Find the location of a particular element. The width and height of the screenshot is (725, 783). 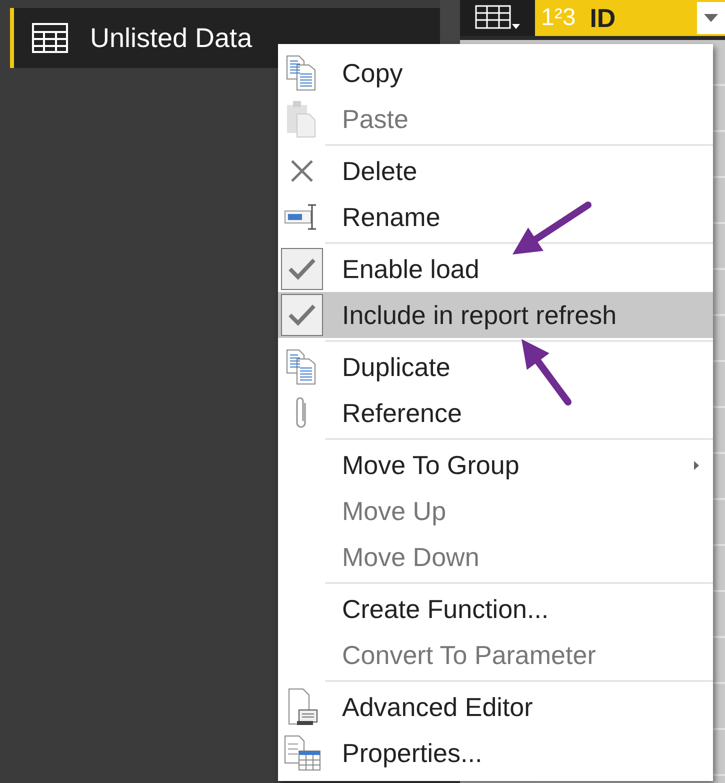

menu-item: Duplicate is located at coordinates (495, 367).